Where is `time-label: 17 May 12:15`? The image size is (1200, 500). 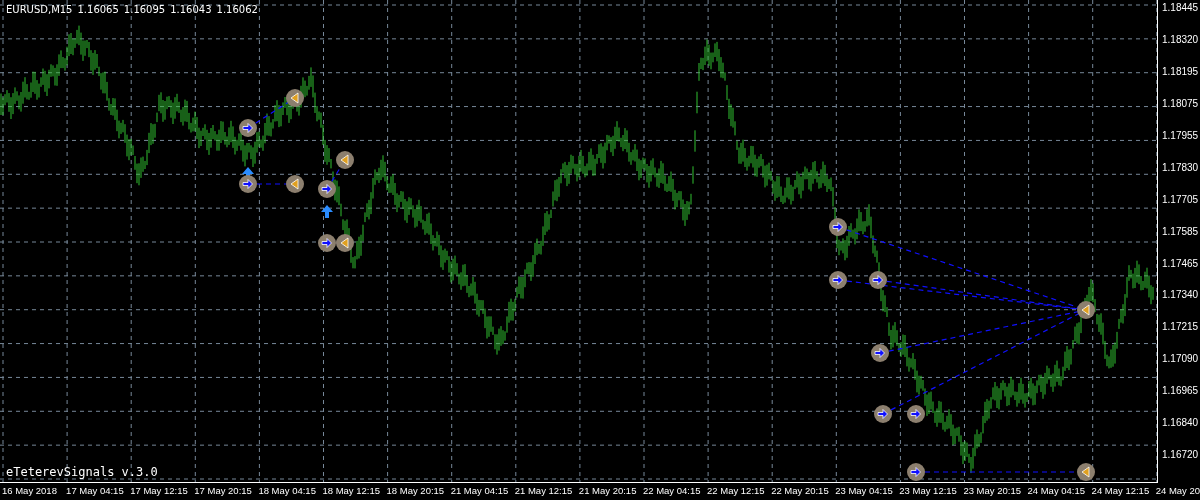
time-label: 17 May 12:15 is located at coordinates (159, 490).